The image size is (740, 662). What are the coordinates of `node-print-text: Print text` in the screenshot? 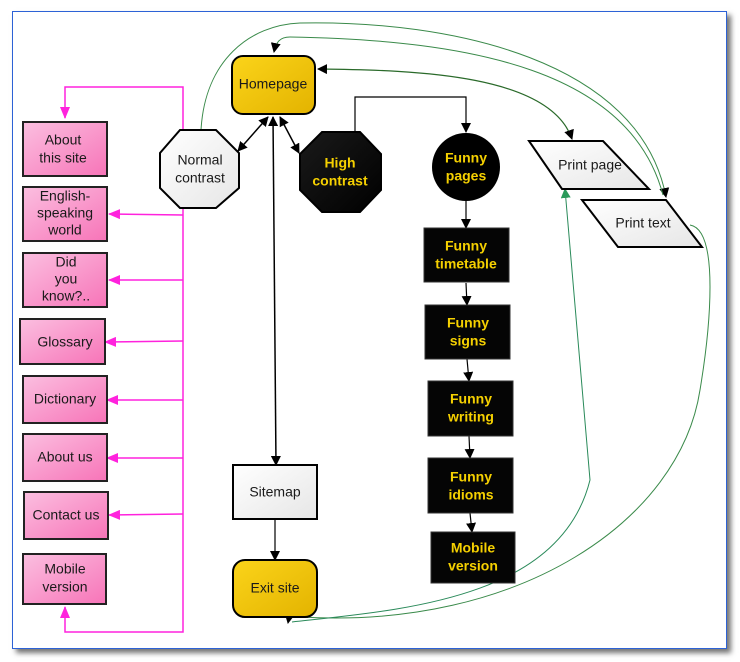 It's located at (642, 223).